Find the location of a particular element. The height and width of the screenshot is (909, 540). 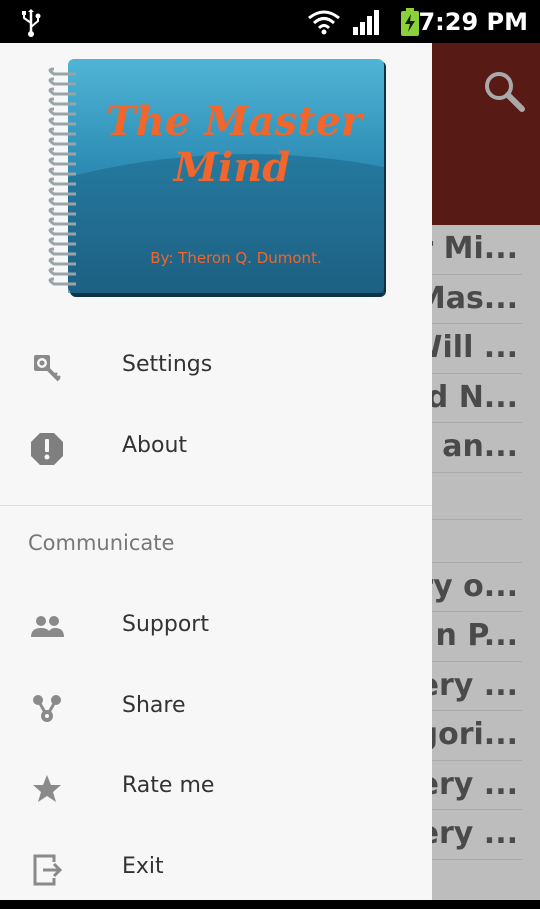

drawer-item-label: Settings is located at coordinates (167, 364).